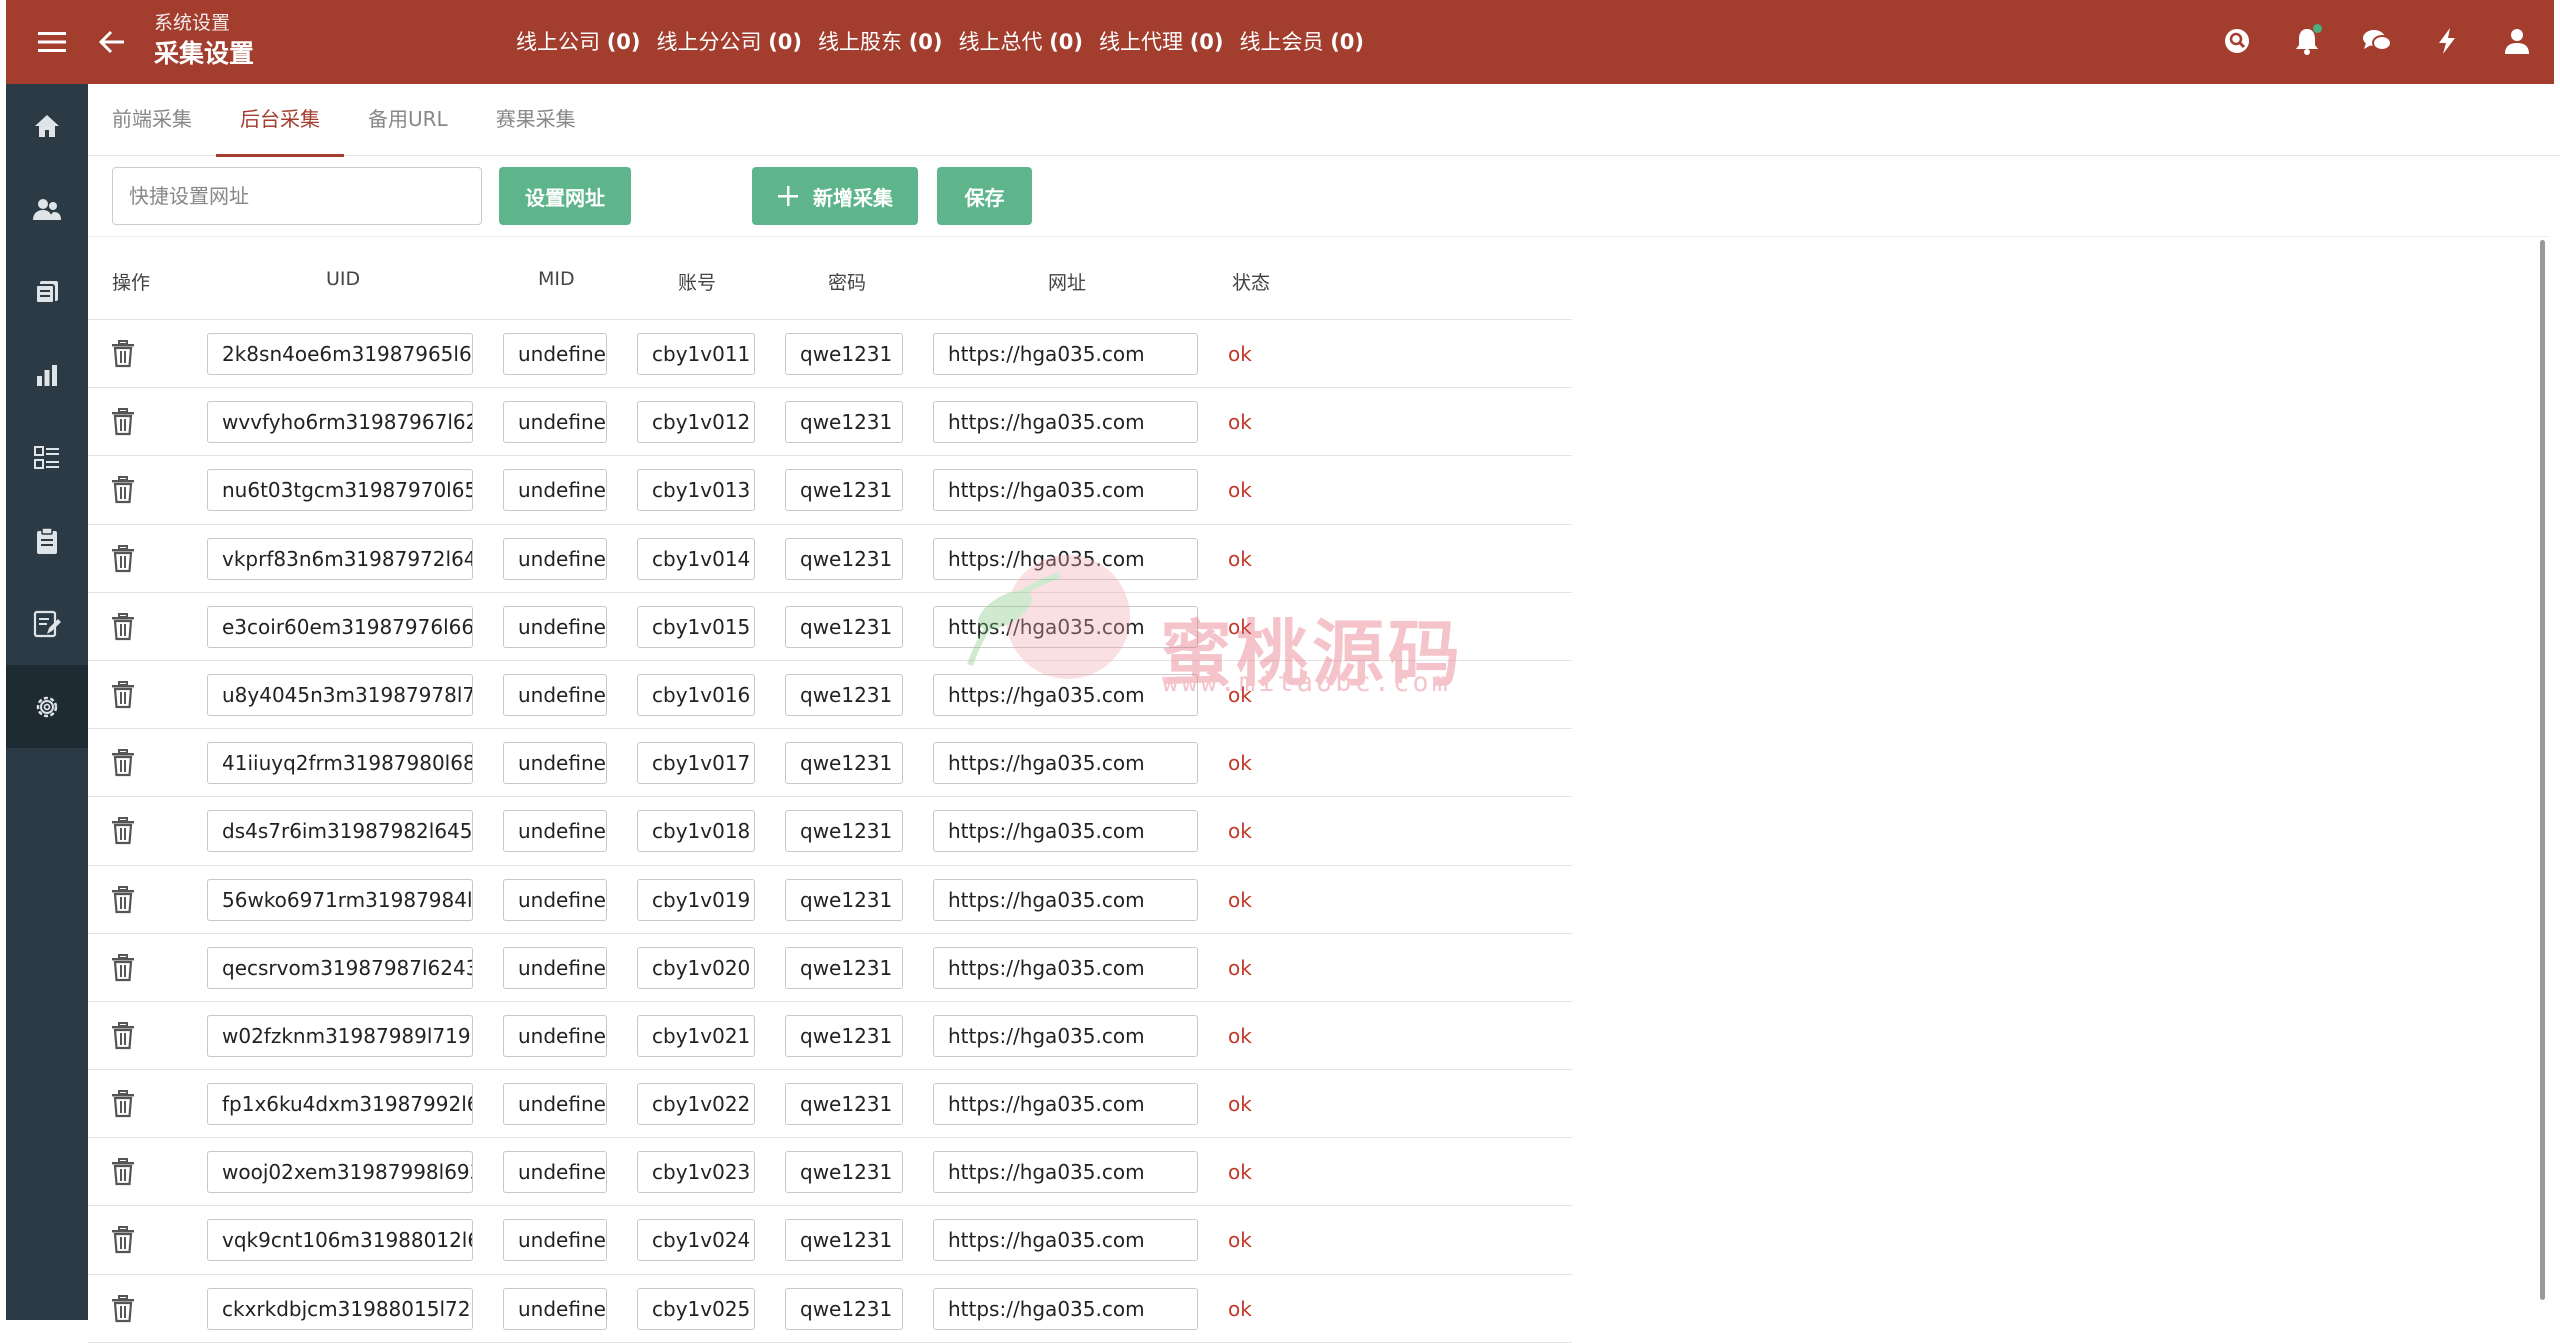 Image resolution: width=2560 pixels, height=1343 pixels. I want to click on account-field: cby1v018, so click(696, 831).